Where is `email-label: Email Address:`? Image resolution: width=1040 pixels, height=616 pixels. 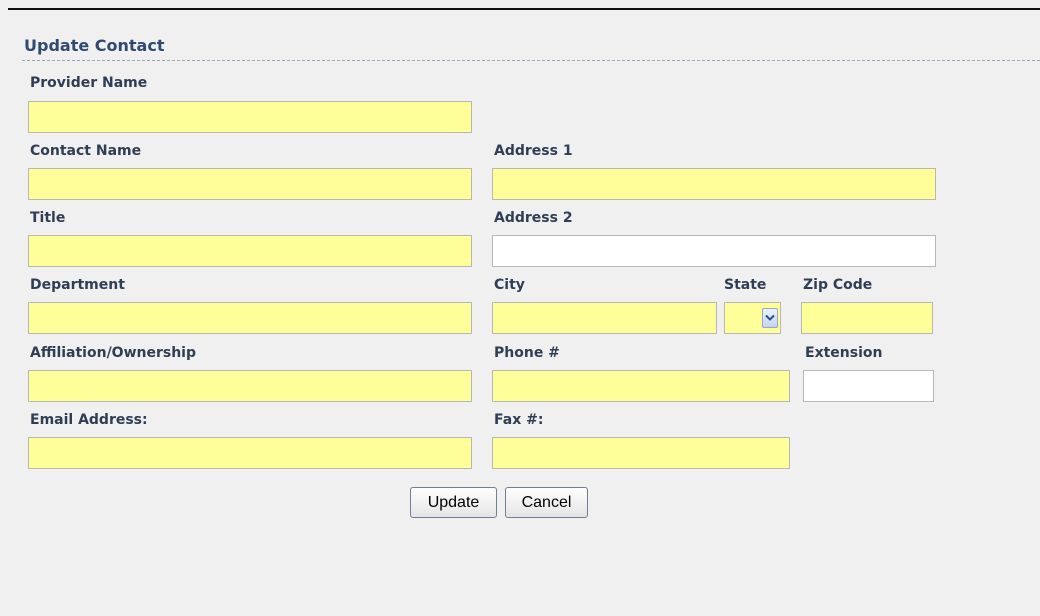
email-label: Email Address: is located at coordinates (89, 420).